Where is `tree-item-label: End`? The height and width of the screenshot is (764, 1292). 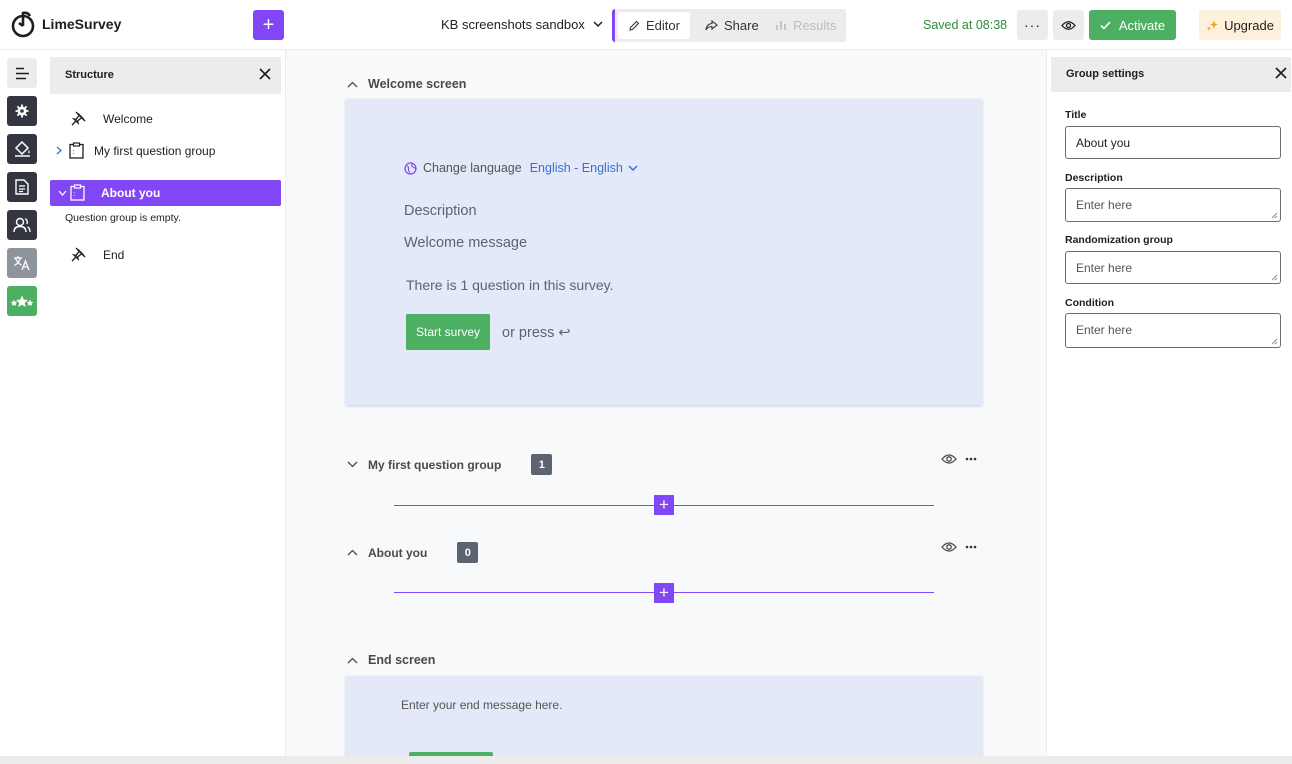 tree-item-label: End is located at coordinates (114, 254).